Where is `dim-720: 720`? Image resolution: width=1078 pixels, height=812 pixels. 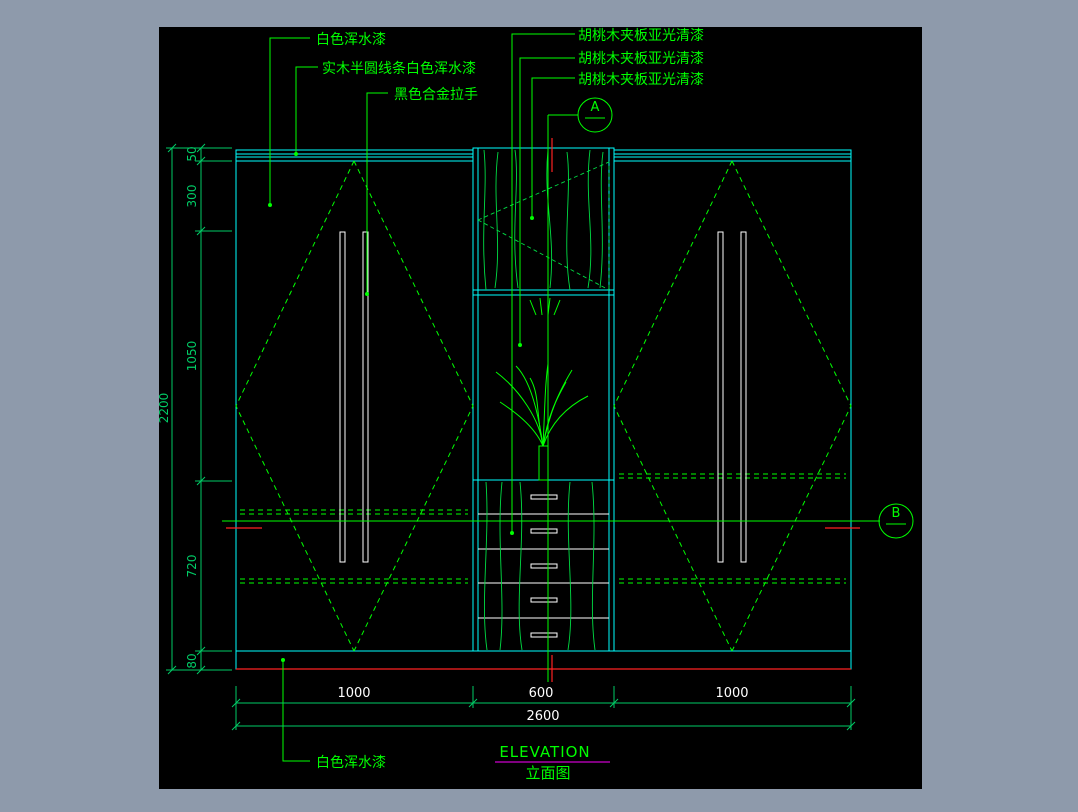 dim-720: 720 is located at coordinates (192, 566).